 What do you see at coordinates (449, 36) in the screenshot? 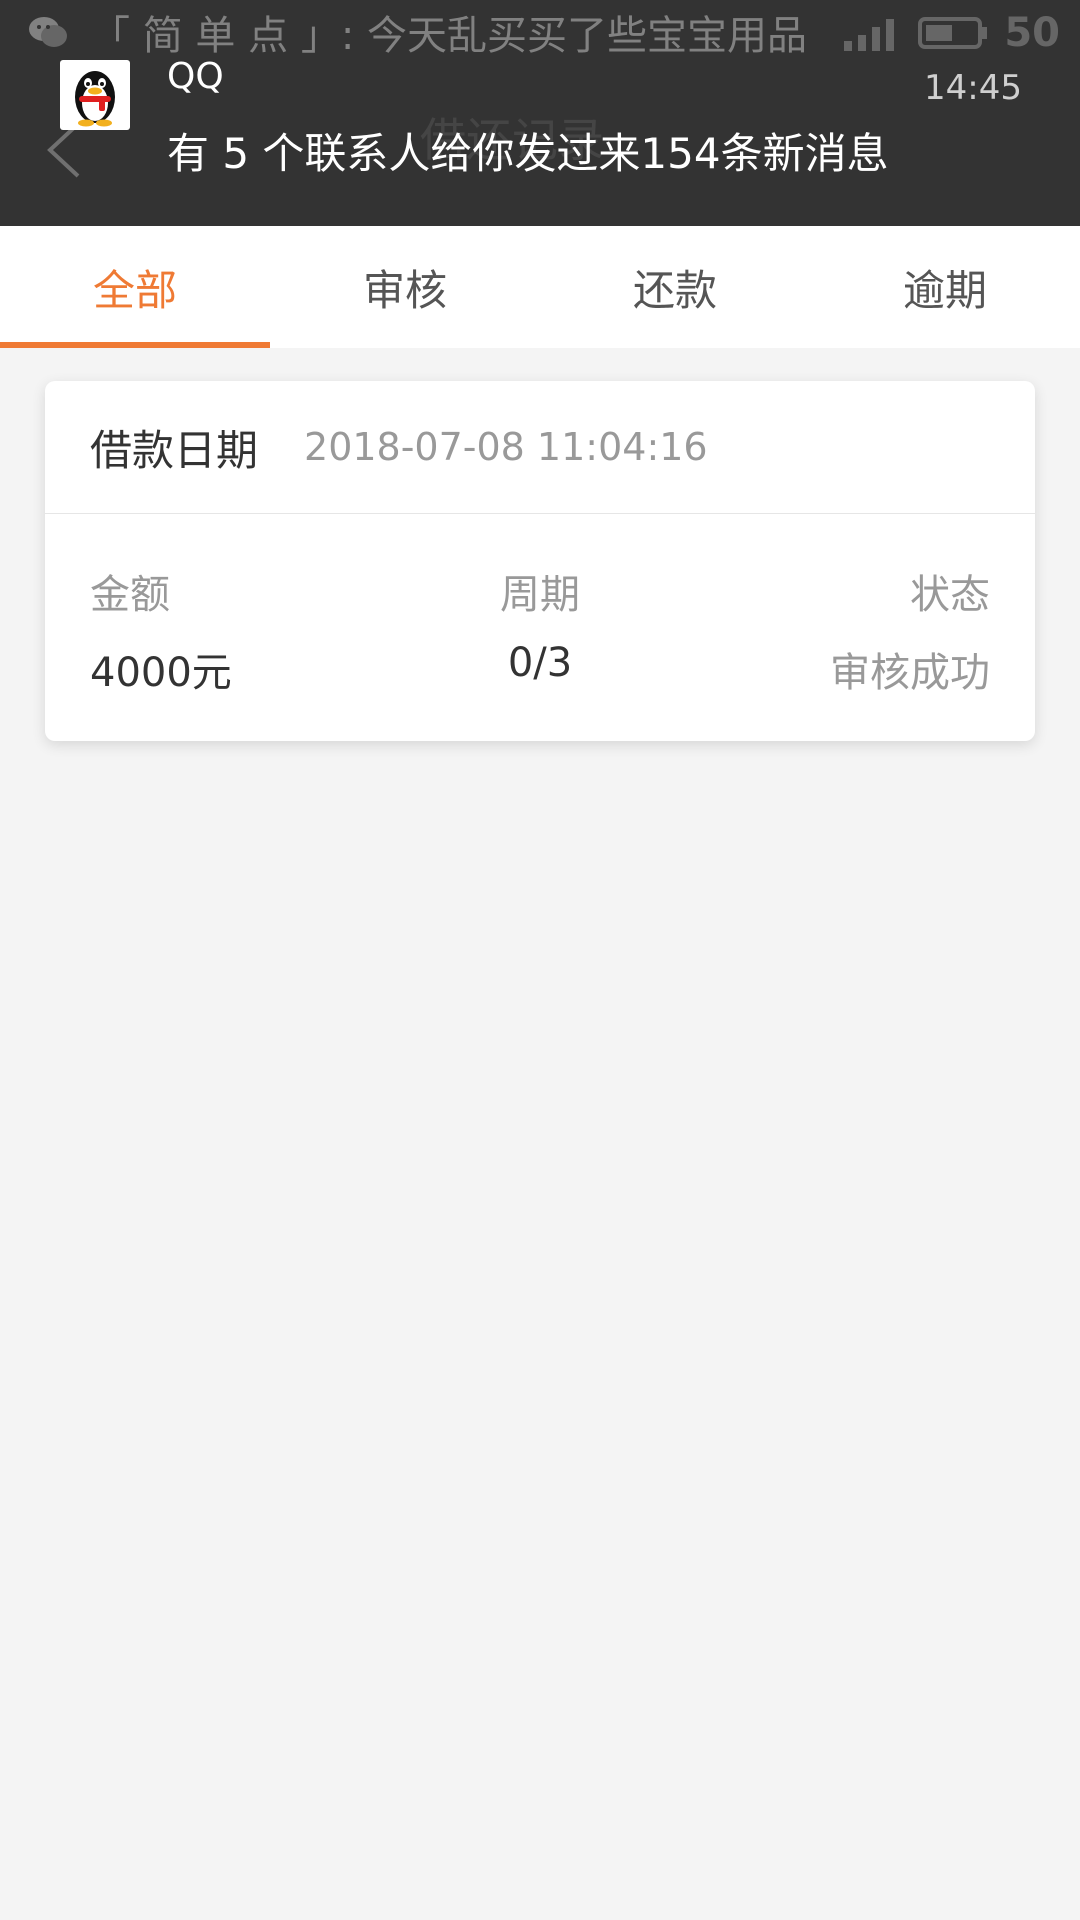
I see `status-ticker-text: 「 简 单 点 」: 今天乱买买了些宝宝用品` at bounding box center [449, 36].